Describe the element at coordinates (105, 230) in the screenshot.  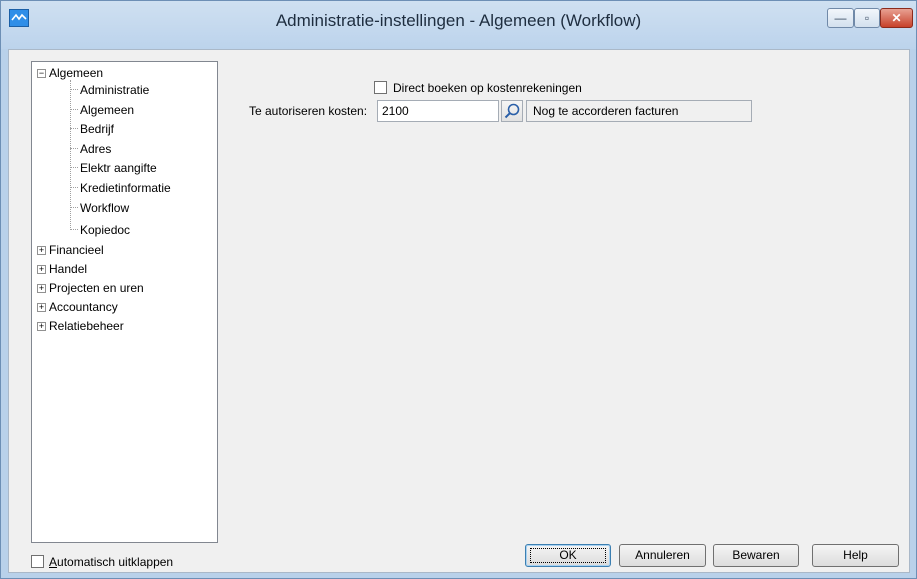
I see `tree-item-kopiedoc: Kopiedoc` at that location.